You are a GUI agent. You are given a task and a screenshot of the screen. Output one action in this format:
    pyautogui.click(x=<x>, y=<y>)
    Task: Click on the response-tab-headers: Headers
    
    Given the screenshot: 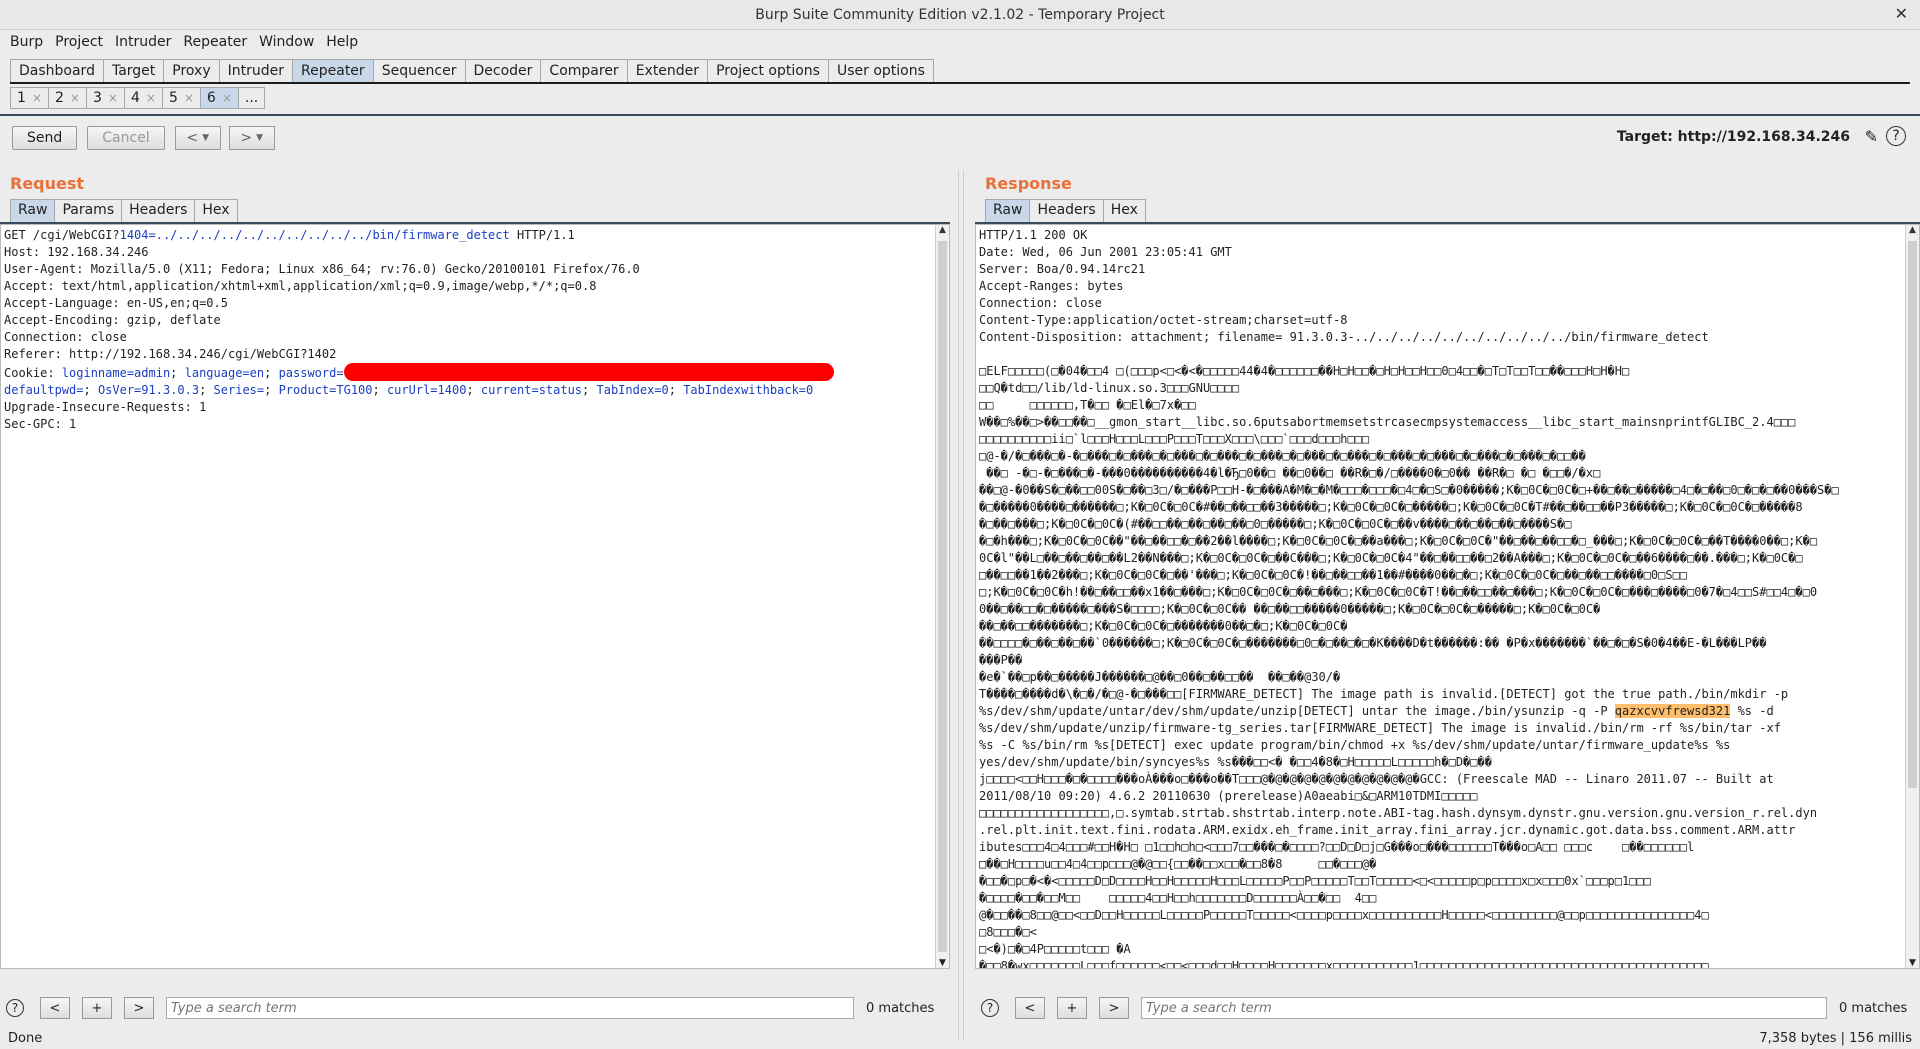 What is the action you would take?
    pyautogui.click(x=1066, y=210)
    